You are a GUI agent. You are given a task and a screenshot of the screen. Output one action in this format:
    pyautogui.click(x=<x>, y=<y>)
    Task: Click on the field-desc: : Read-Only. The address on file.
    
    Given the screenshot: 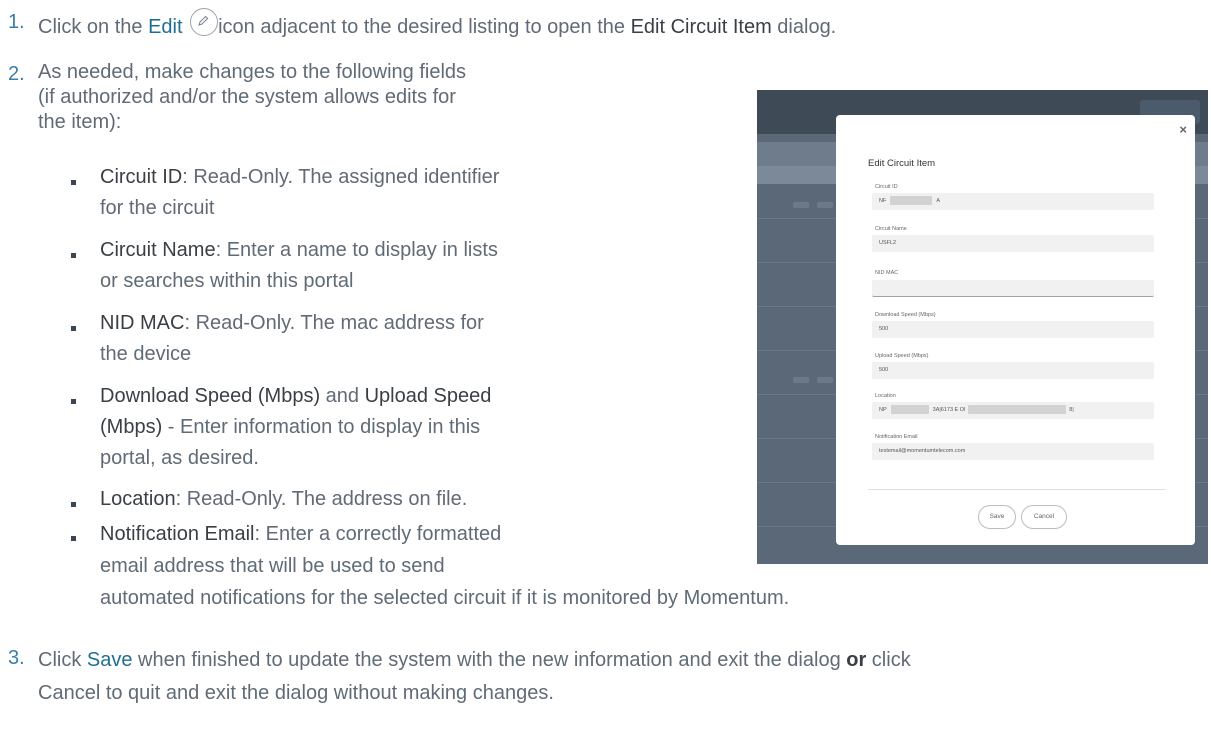 What is the action you would take?
    pyautogui.click(x=321, y=499)
    